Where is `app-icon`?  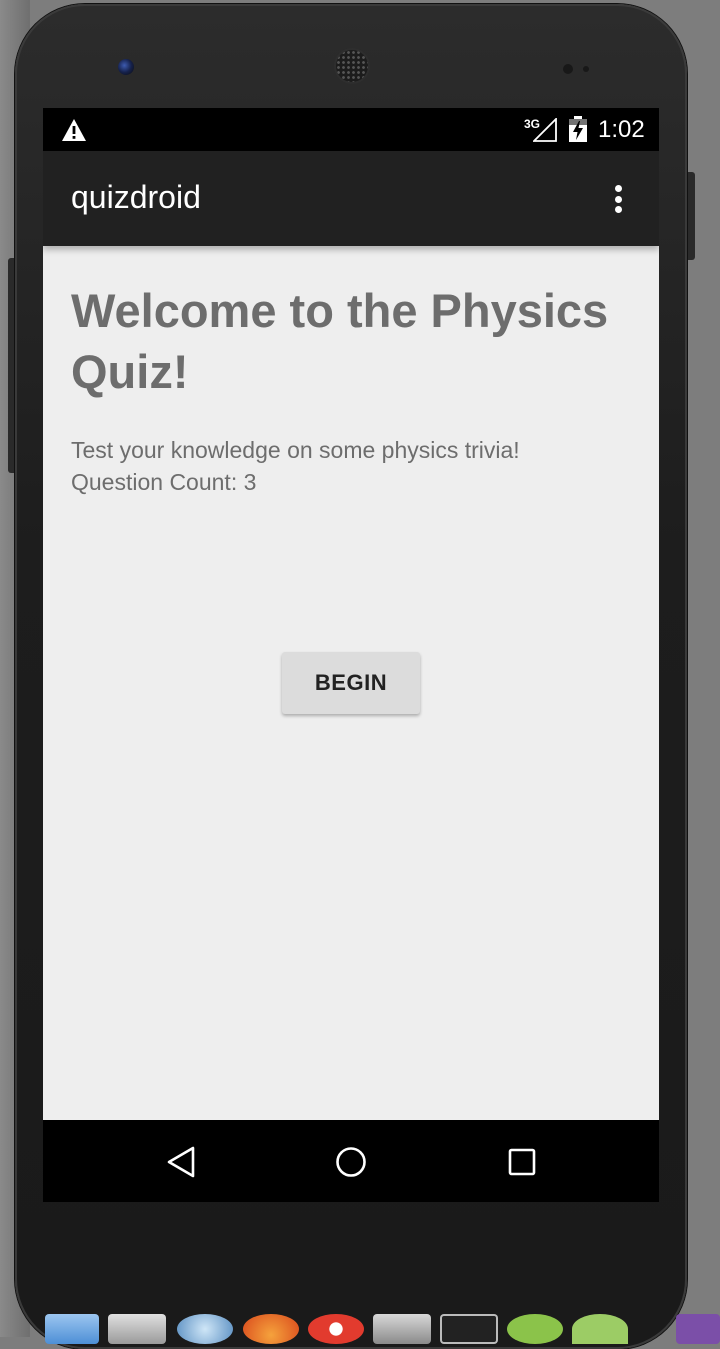
app-icon is located at coordinates (137, 1329).